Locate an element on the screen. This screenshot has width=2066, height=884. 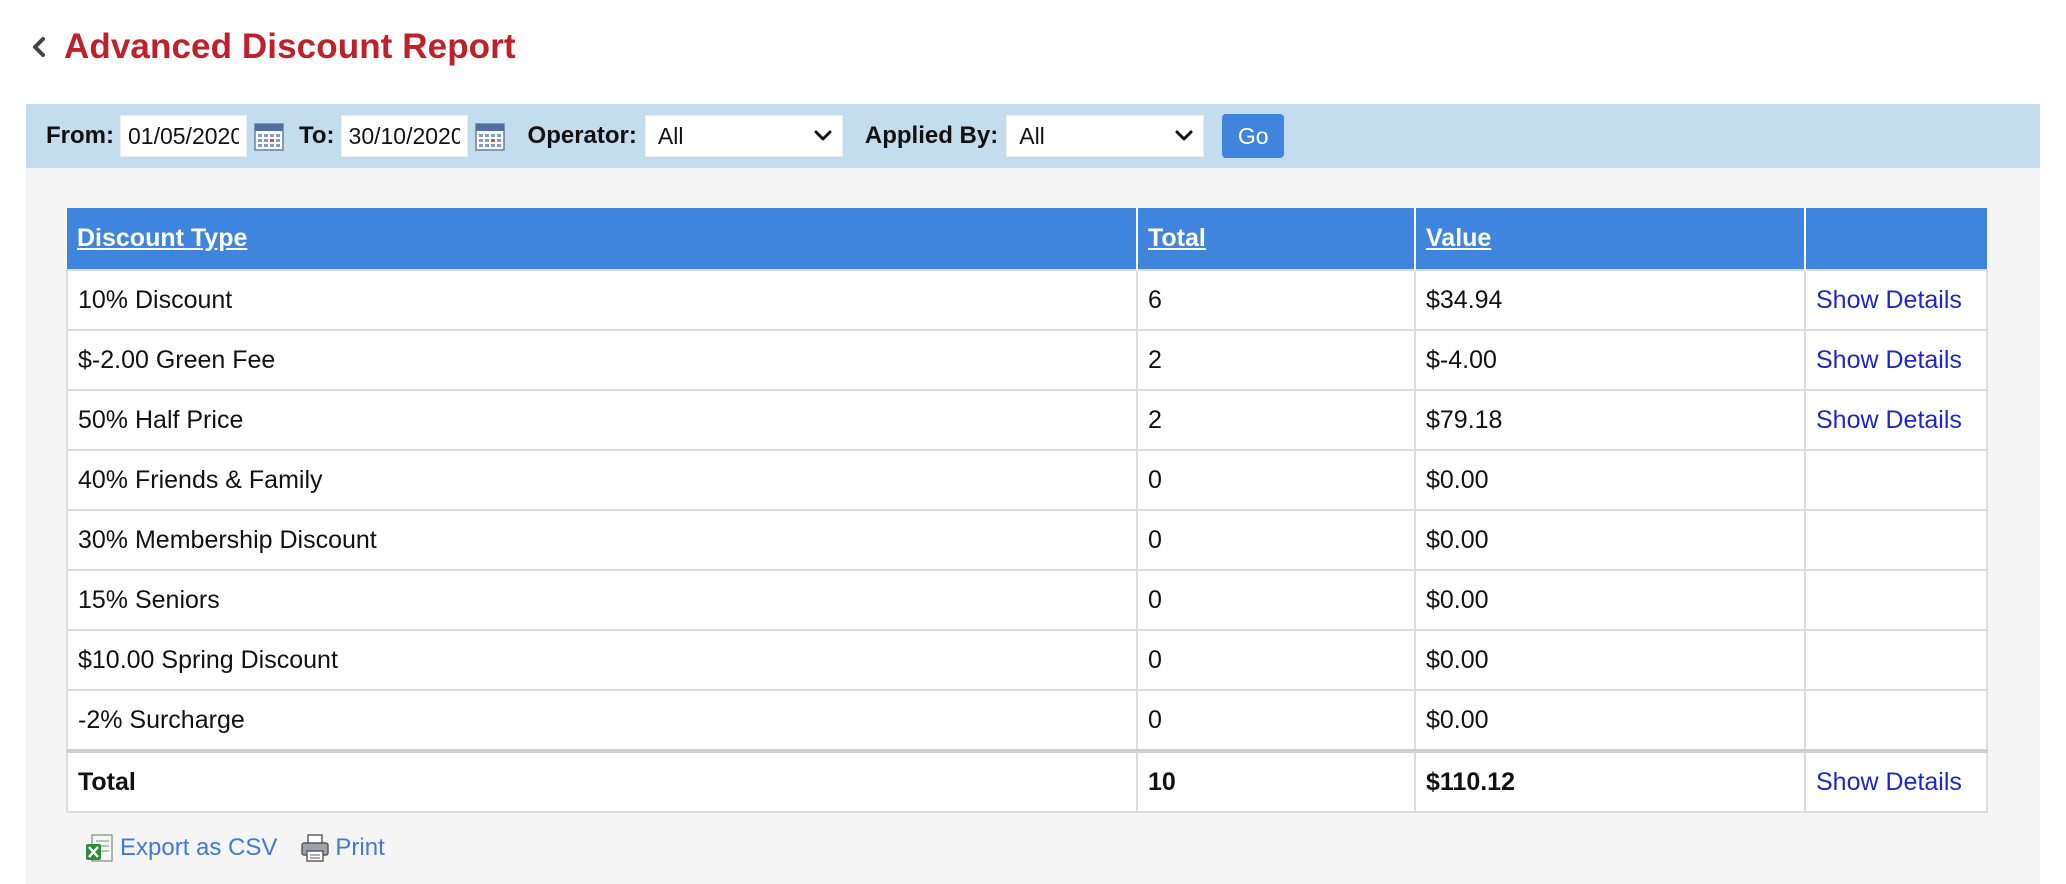
print-label: Print is located at coordinates (360, 847).